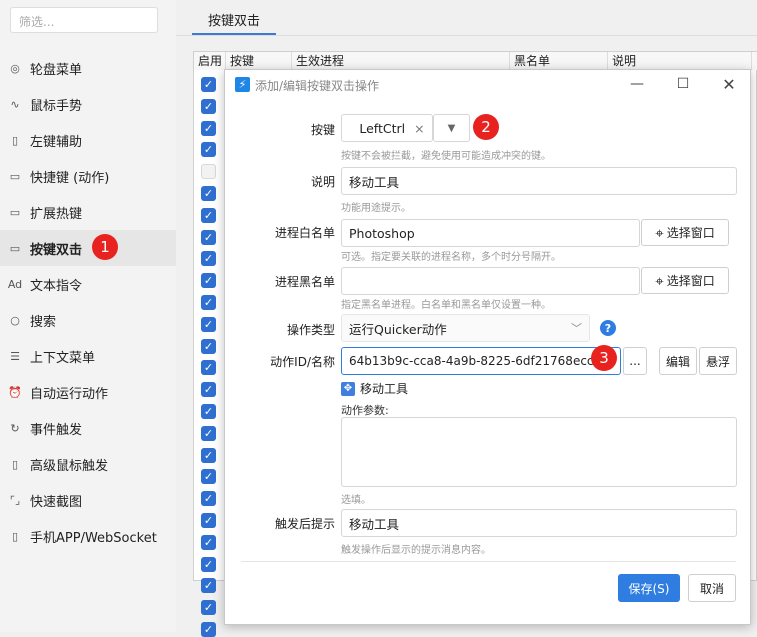 The width and height of the screenshot is (757, 637). I want to click on key-label: 按键, so click(322, 130).